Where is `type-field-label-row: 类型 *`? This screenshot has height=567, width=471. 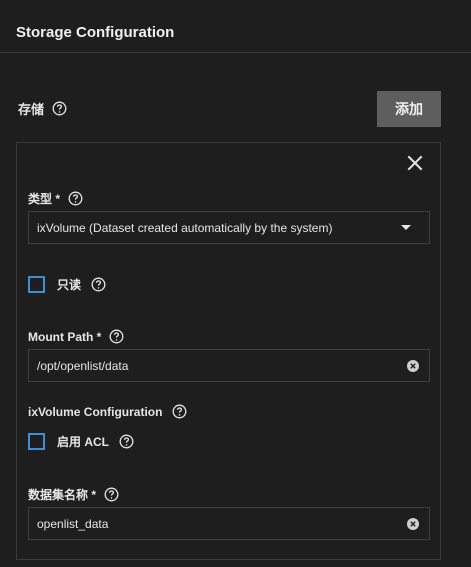
type-field-label-row: 类型 * is located at coordinates (55, 198).